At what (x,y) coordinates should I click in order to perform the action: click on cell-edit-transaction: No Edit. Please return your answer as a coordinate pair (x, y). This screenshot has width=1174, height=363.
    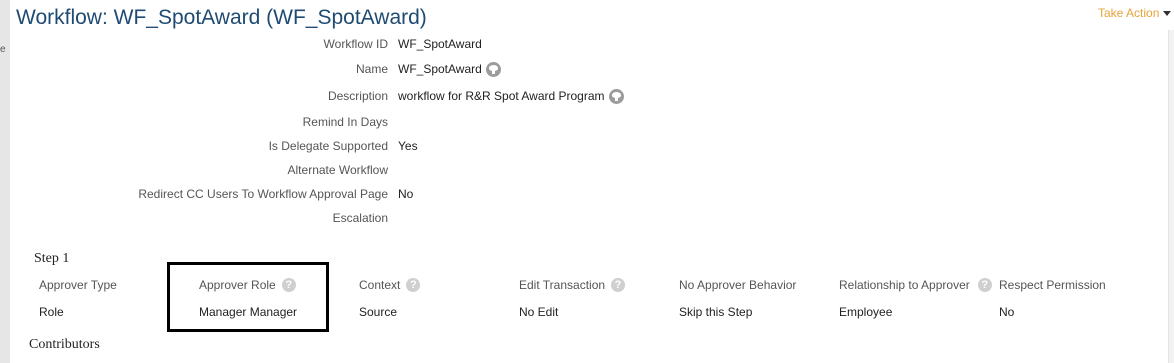
    Looking at the image, I should click on (539, 312).